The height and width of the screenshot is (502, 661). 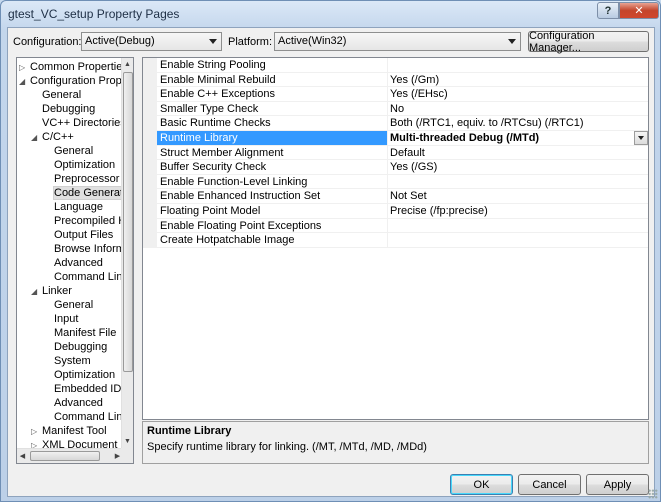 What do you see at coordinates (272, 123) in the screenshot?
I see `property-name: Basic Runtime Checks` at bounding box center [272, 123].